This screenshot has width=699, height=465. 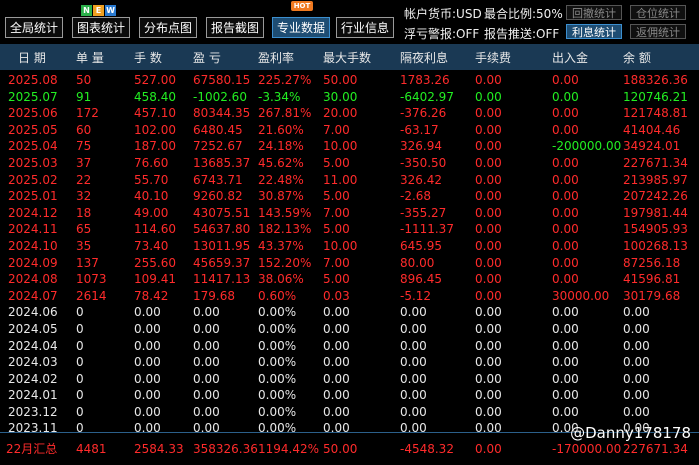 What do you see at coordinates (222, 162) in the screenshot?
I see `cell-pnl: 13685.37` at bounding box center [222, 162].